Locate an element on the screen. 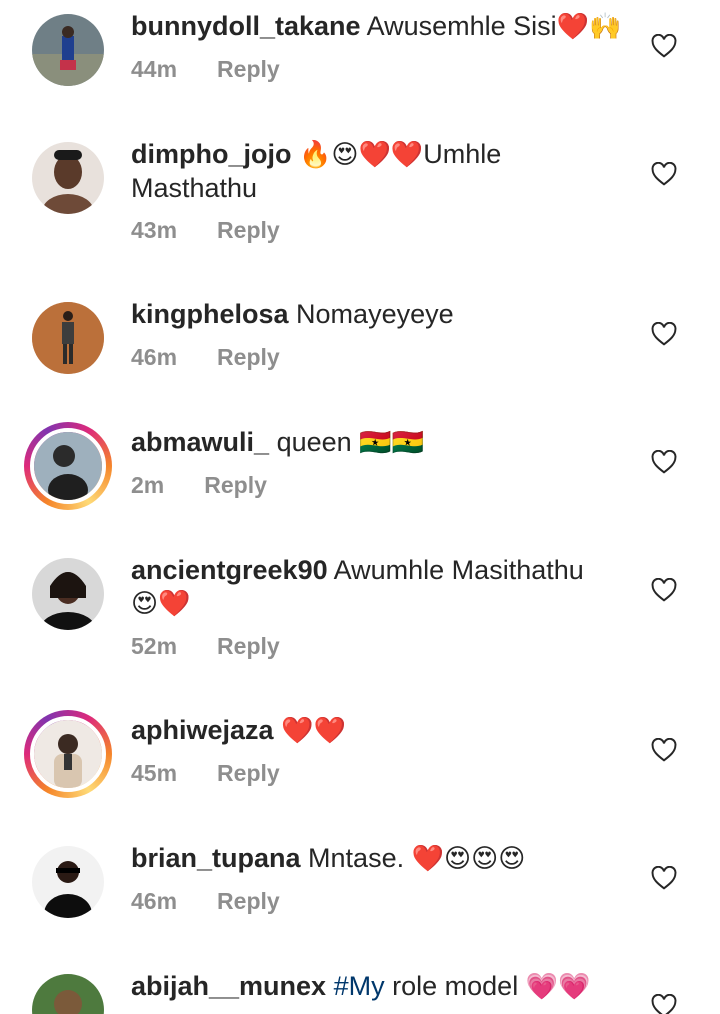  comment-body: Umhle is located at coordinates (462, 154).